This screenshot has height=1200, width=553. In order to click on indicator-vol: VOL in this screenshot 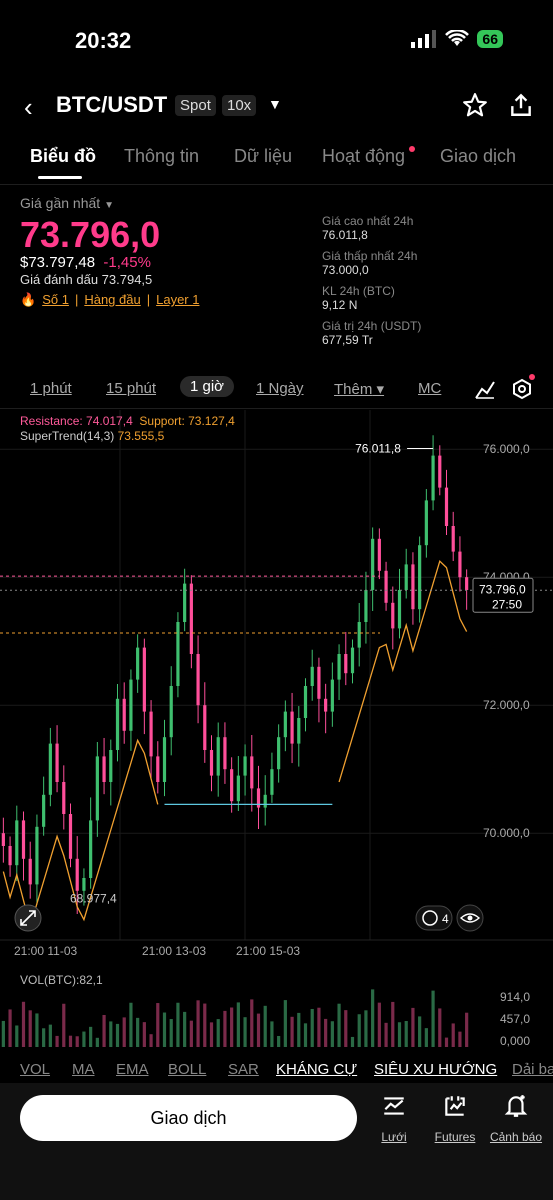, I will do `click(35, 1069)`.